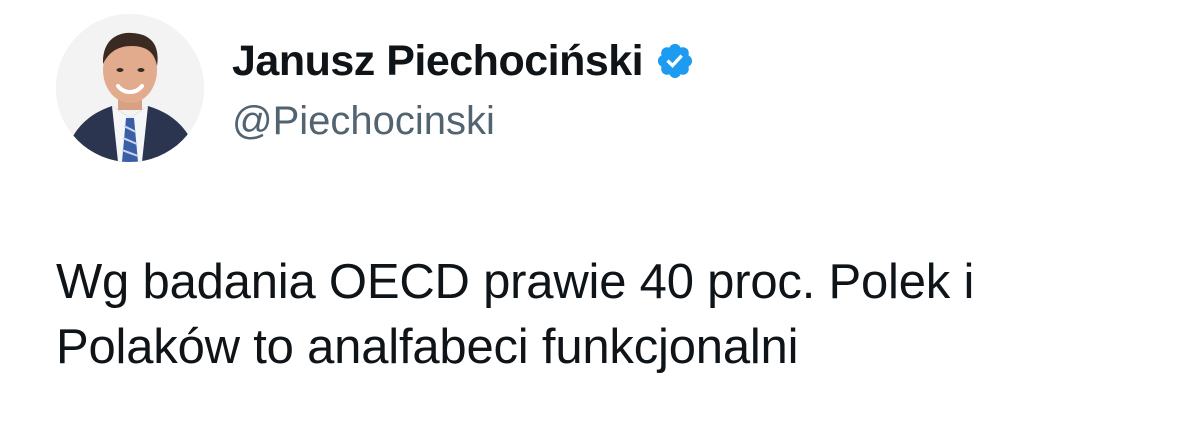  Describe the element at coordinates (675, 61) in the screenshot. I see `verified-badge-icon` at that location.